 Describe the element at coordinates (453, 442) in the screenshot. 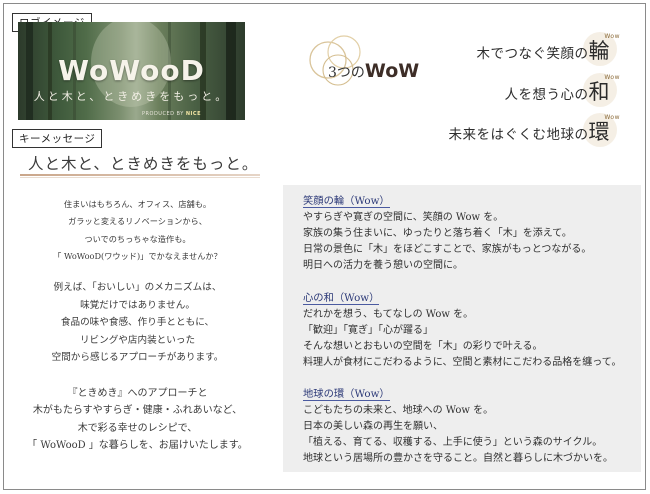

I see `detail-line: 「植える、育てる、収穫する、上手に使う」という森のサイクル。` at that location.